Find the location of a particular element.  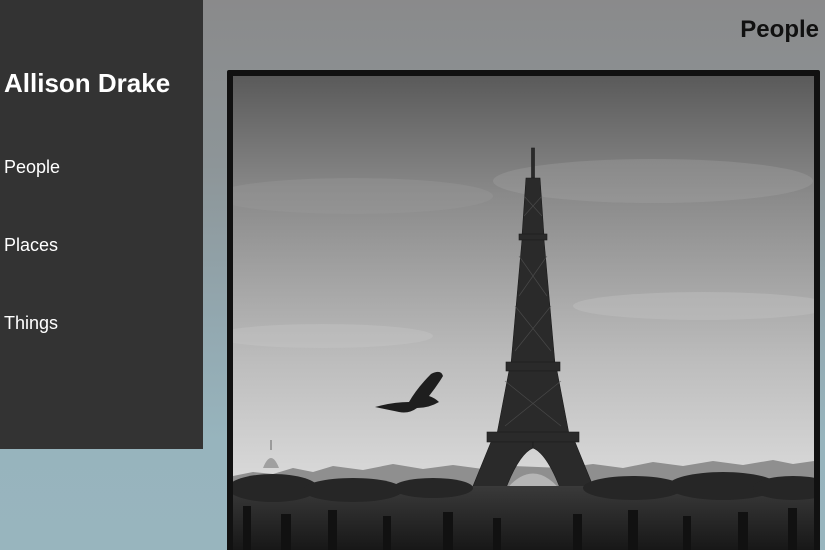

page-heading: People is located at coordinates (779, 29).